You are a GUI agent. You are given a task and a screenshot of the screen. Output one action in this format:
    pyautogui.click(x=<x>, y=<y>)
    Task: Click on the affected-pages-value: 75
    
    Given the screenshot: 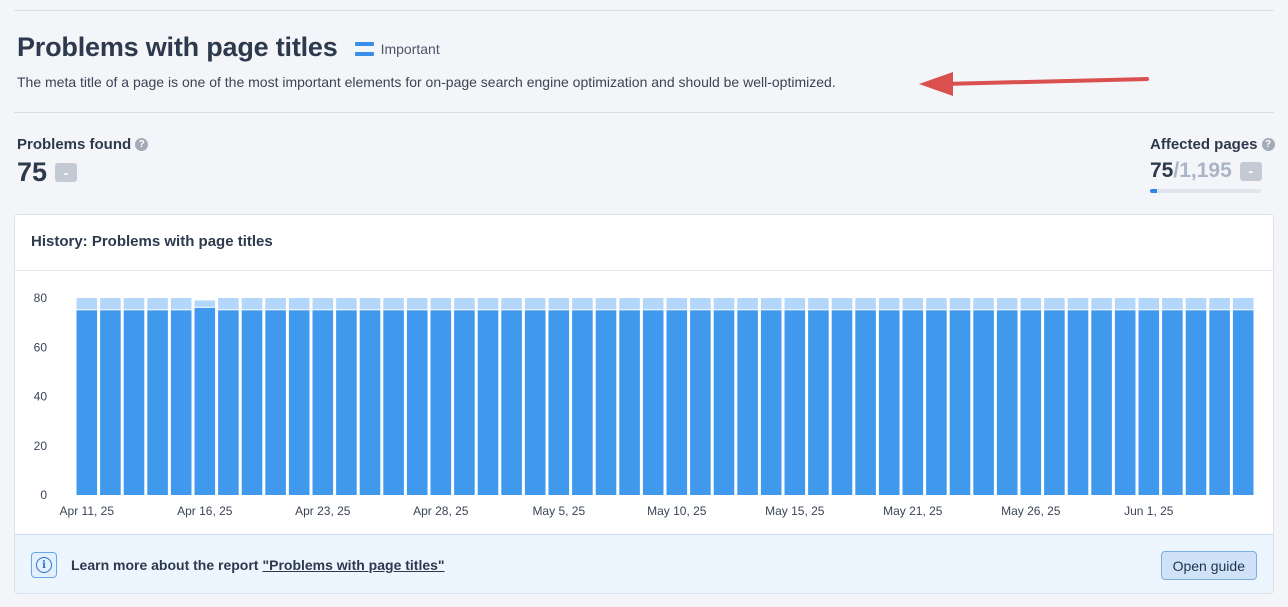 What is the action you would take?
    pyautogui.click(x=1161, y=171)
    